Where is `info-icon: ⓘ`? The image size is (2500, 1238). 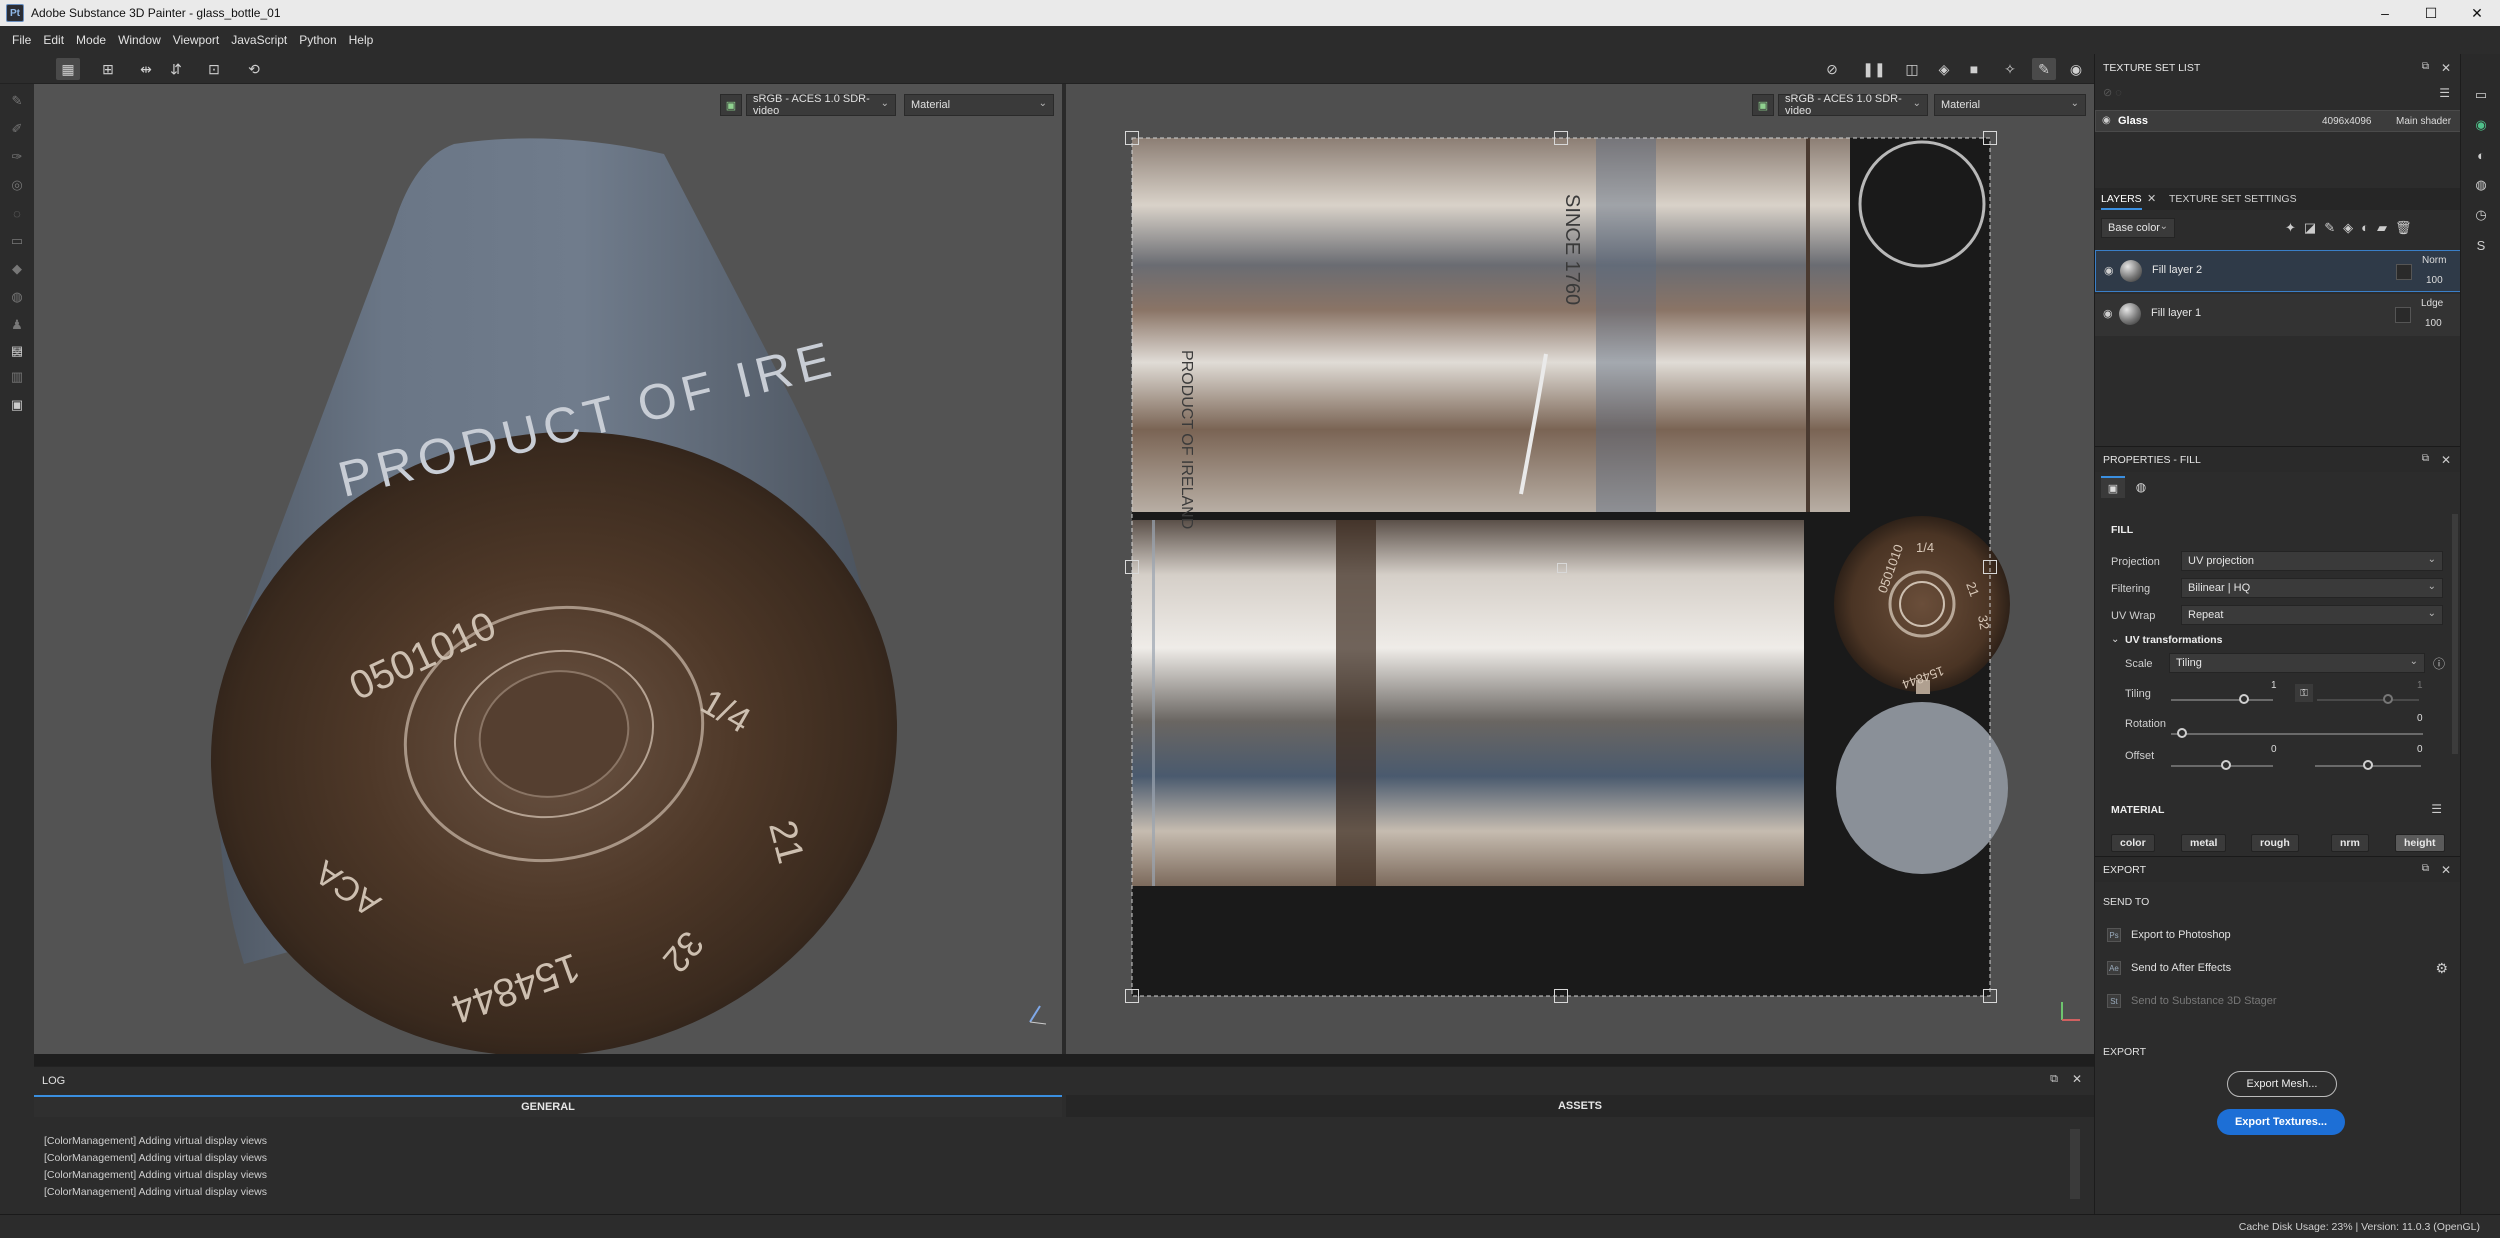 info-icon: ⓘ is located at coordinates (2439, 663).